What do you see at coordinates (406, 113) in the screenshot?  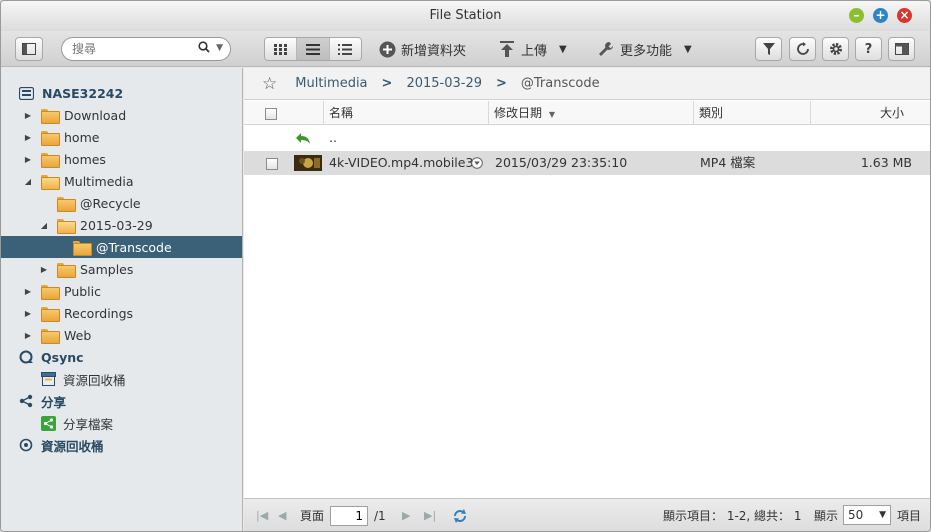 I see `column-name: 名稱` at bounding box center [406, 113].